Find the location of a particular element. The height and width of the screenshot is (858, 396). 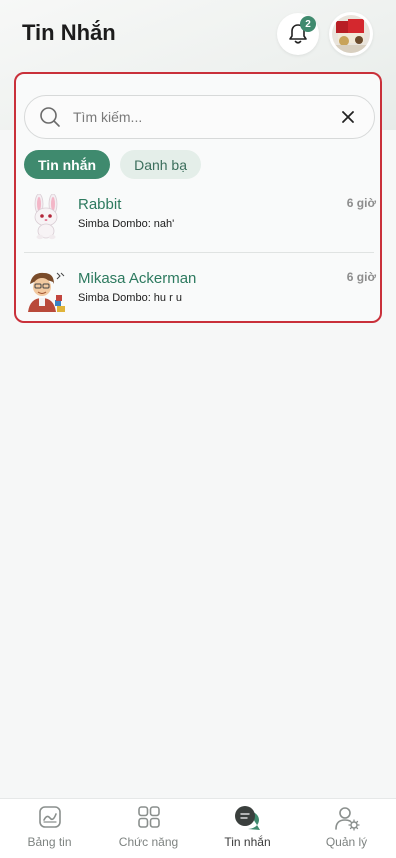

conversation-preview: Simba Dombo: nah' is located at coordinates (126, 224).